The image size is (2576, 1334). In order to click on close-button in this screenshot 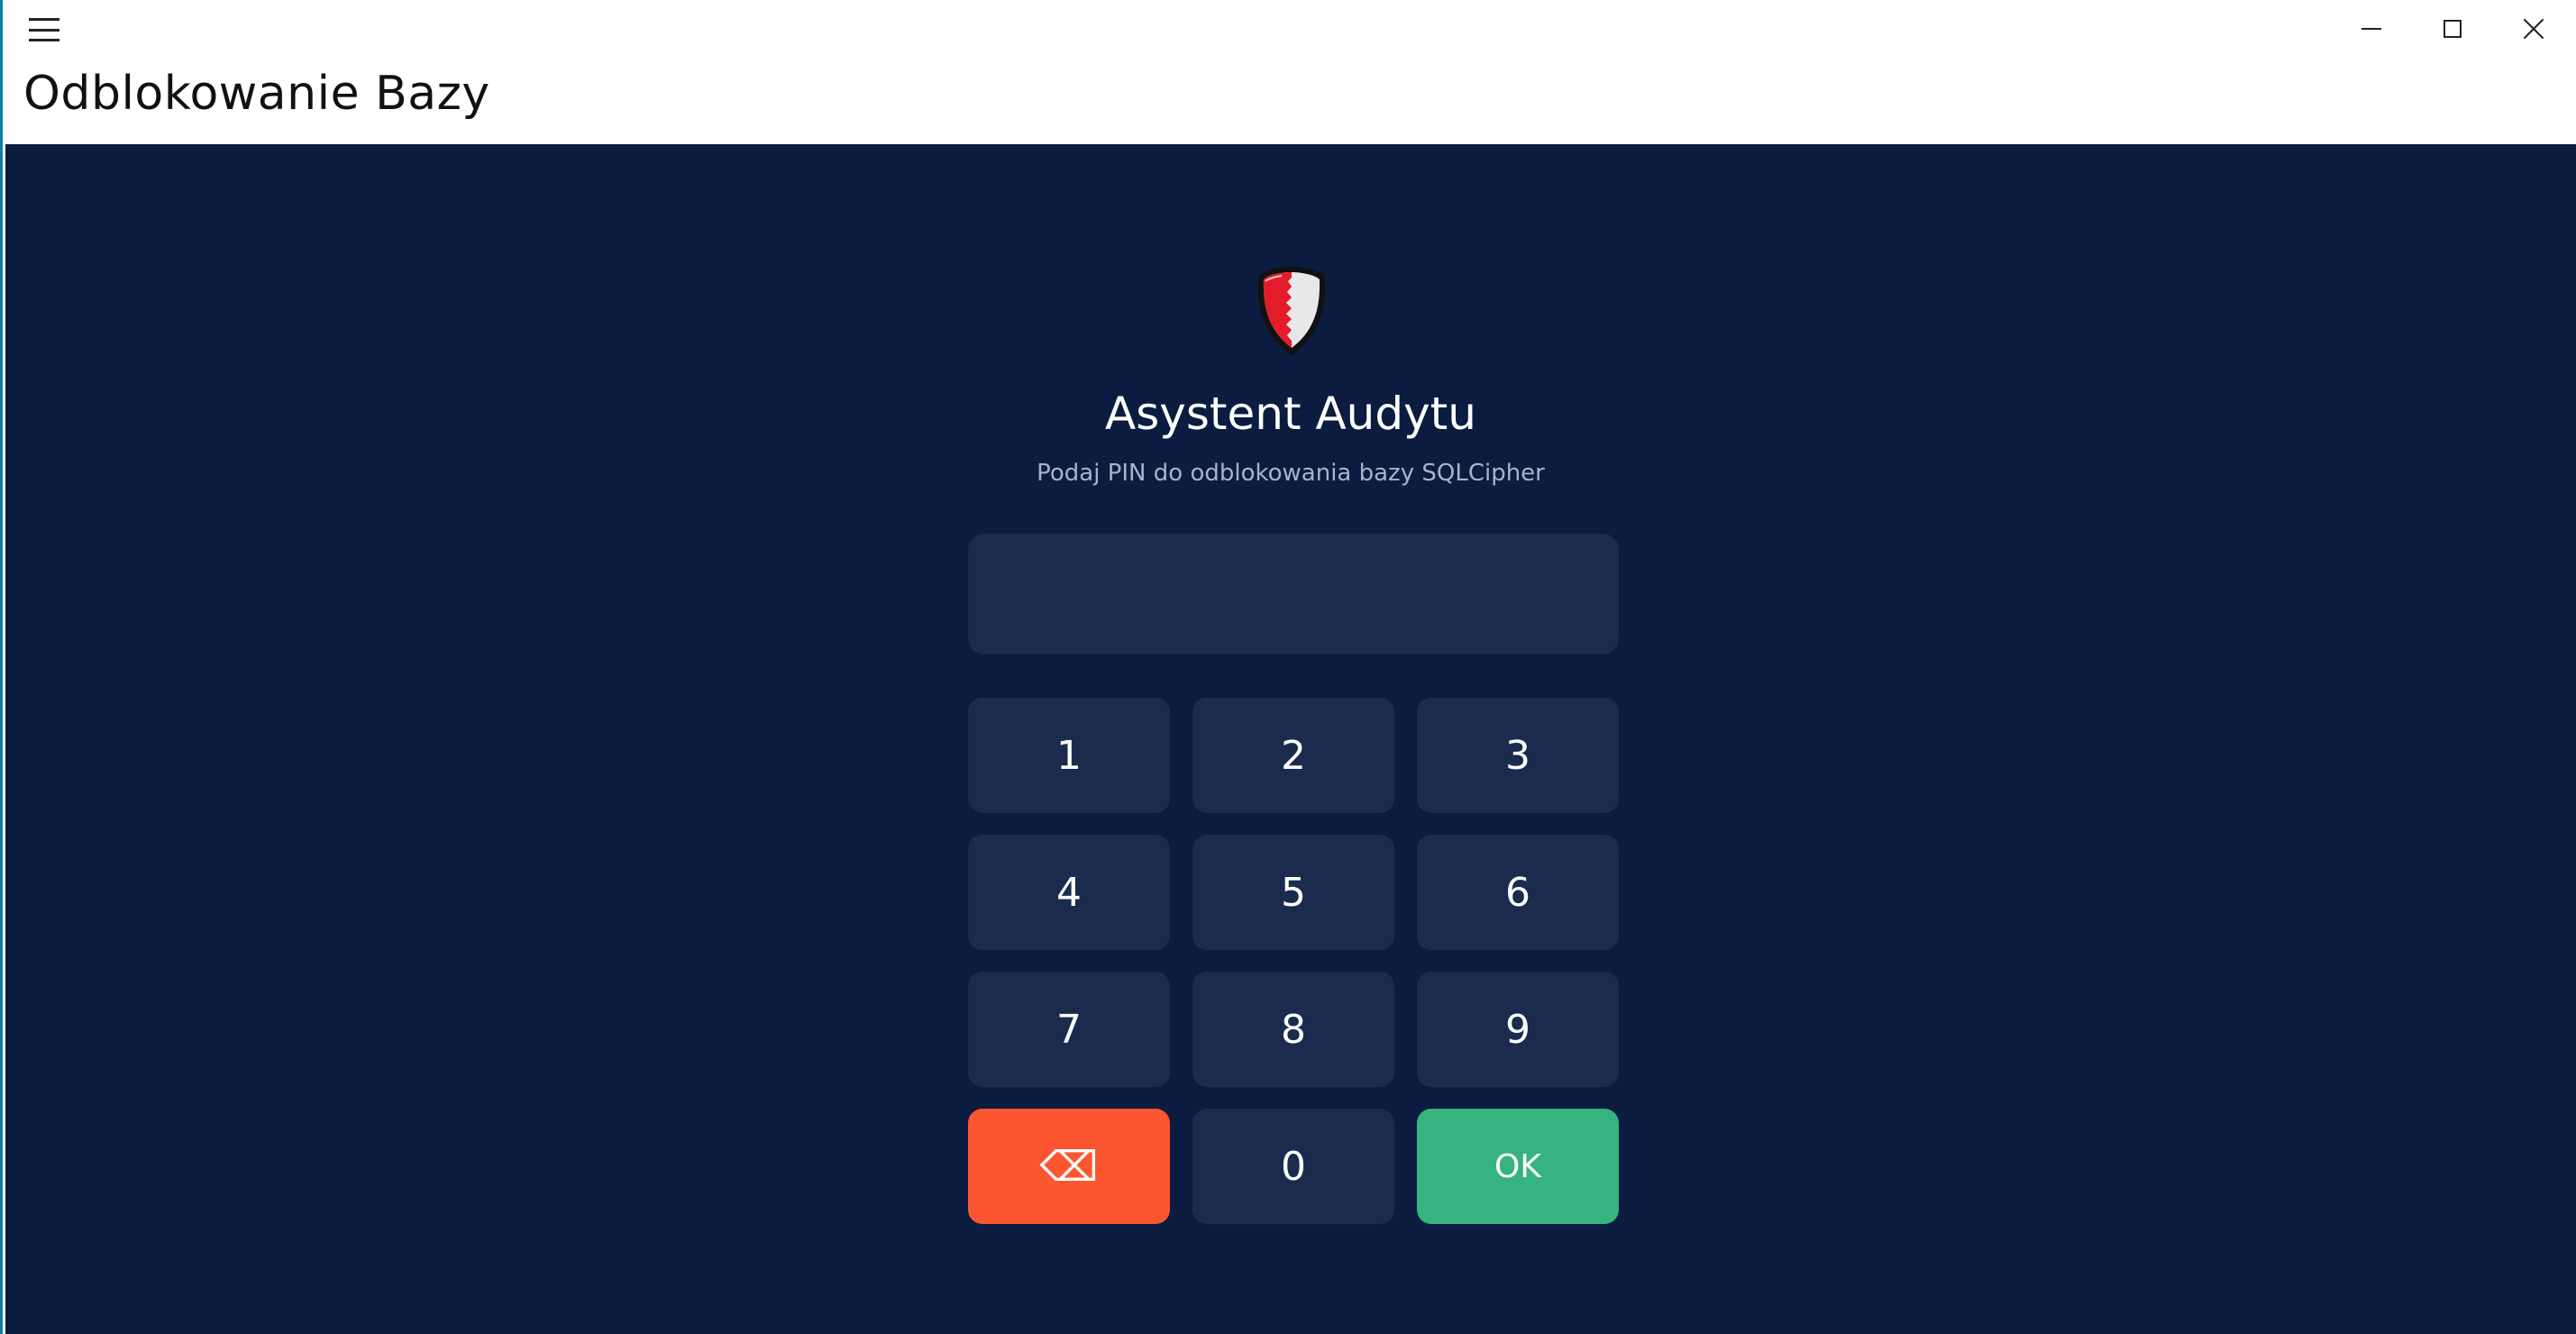, I will do `click(2533, 29)`.